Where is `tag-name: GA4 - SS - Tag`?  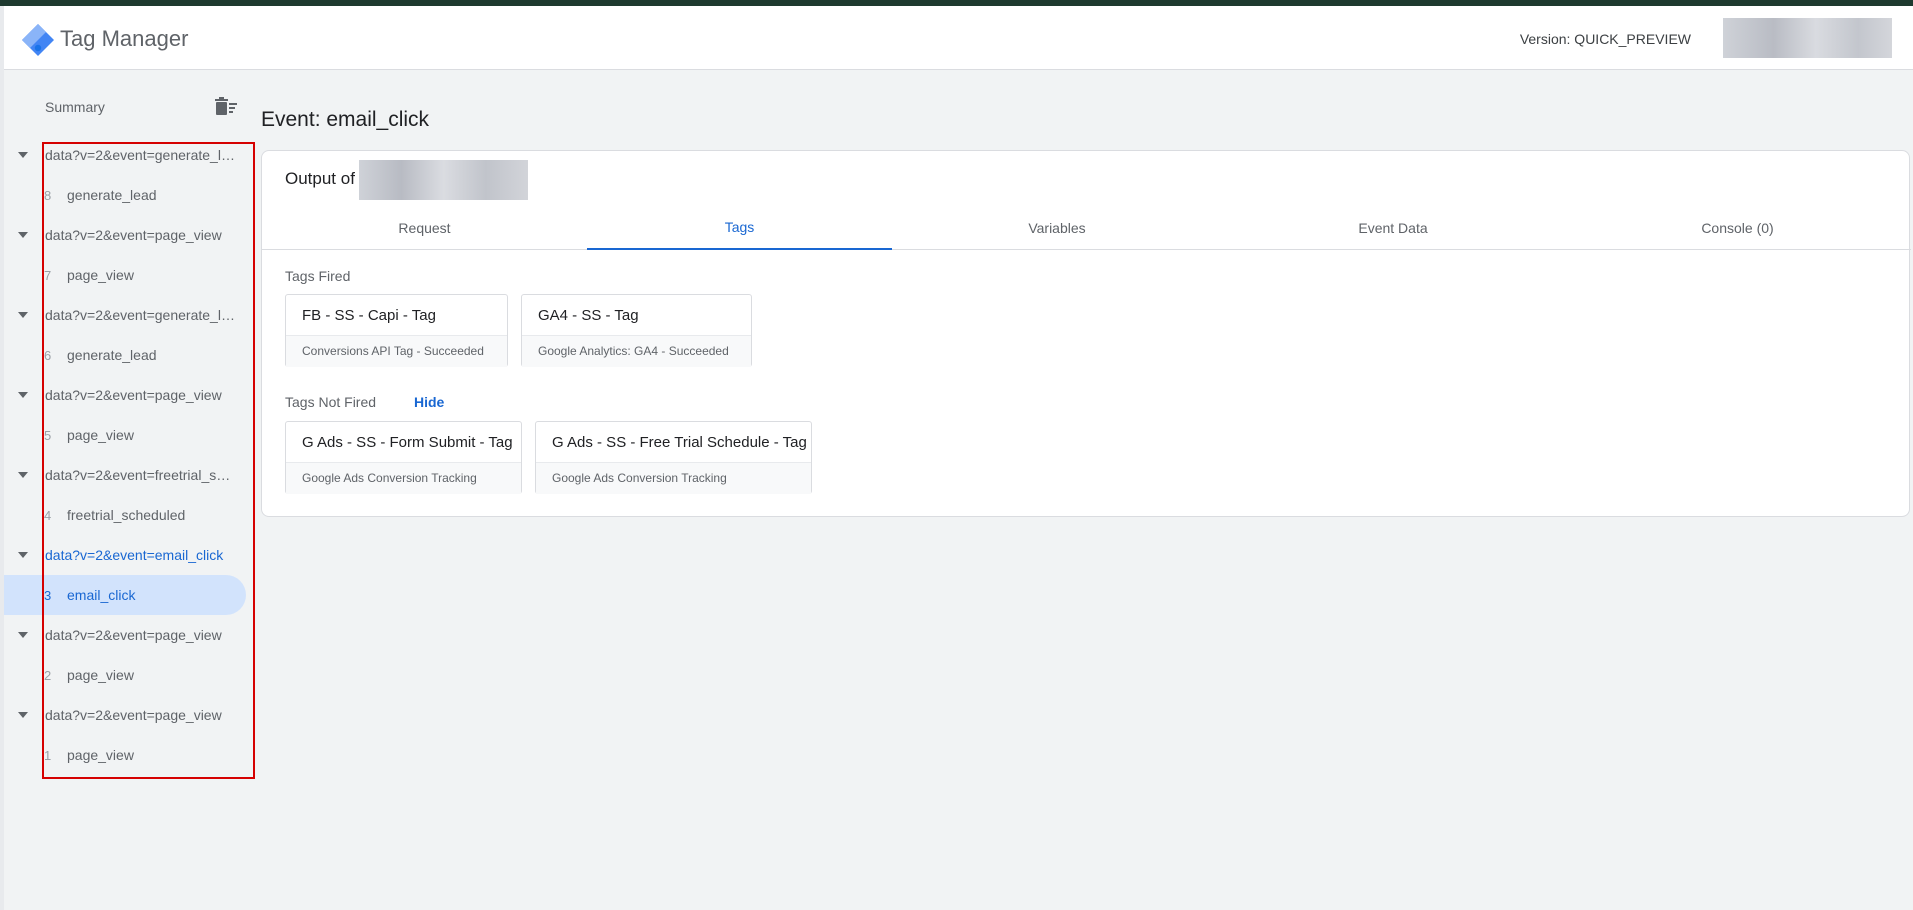 tag-name: GA4 - SS - Tag is located at coordinates (588, 315).